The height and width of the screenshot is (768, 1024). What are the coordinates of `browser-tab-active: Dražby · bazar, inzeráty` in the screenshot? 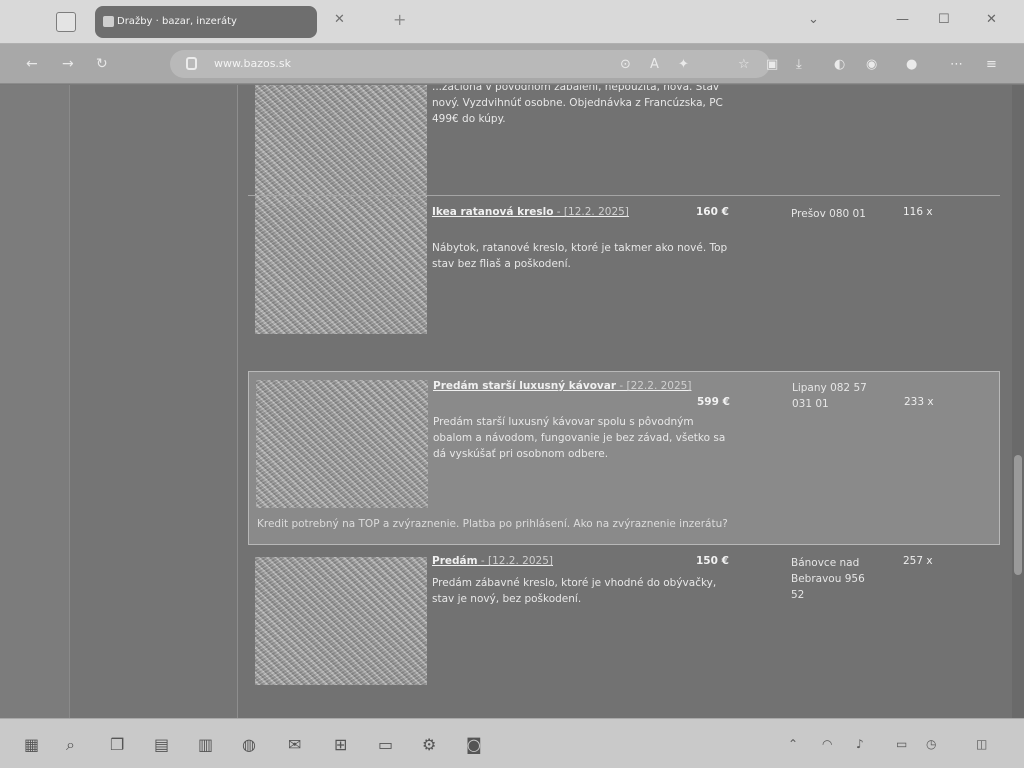 It's located at (206, 22).